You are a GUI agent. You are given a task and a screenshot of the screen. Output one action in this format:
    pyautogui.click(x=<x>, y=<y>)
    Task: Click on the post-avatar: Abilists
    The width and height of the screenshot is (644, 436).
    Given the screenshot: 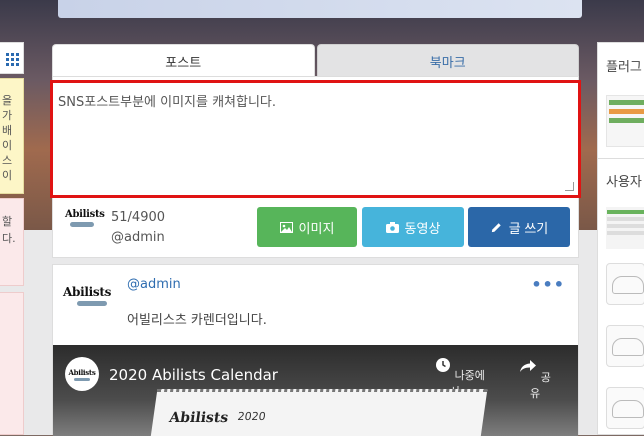 What is the action you would take?
    pyautogui.click(x=92, y=300)
    